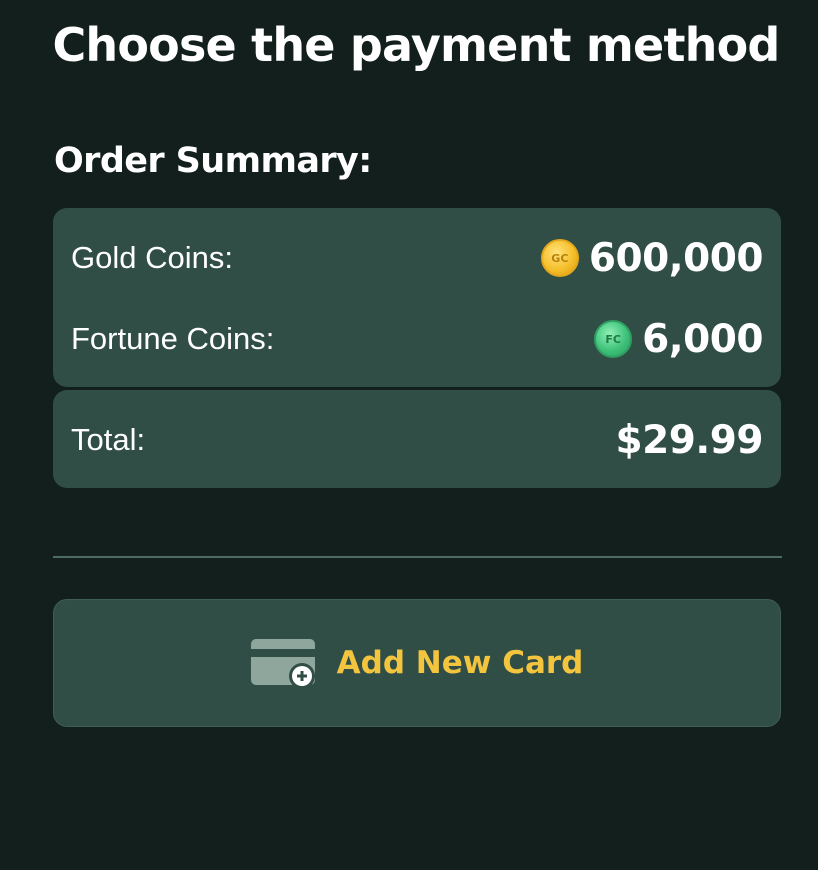  Describe the element at coordinates (559, 258) in the screenshot. I see `gold-coin-icon: GC` at that location.